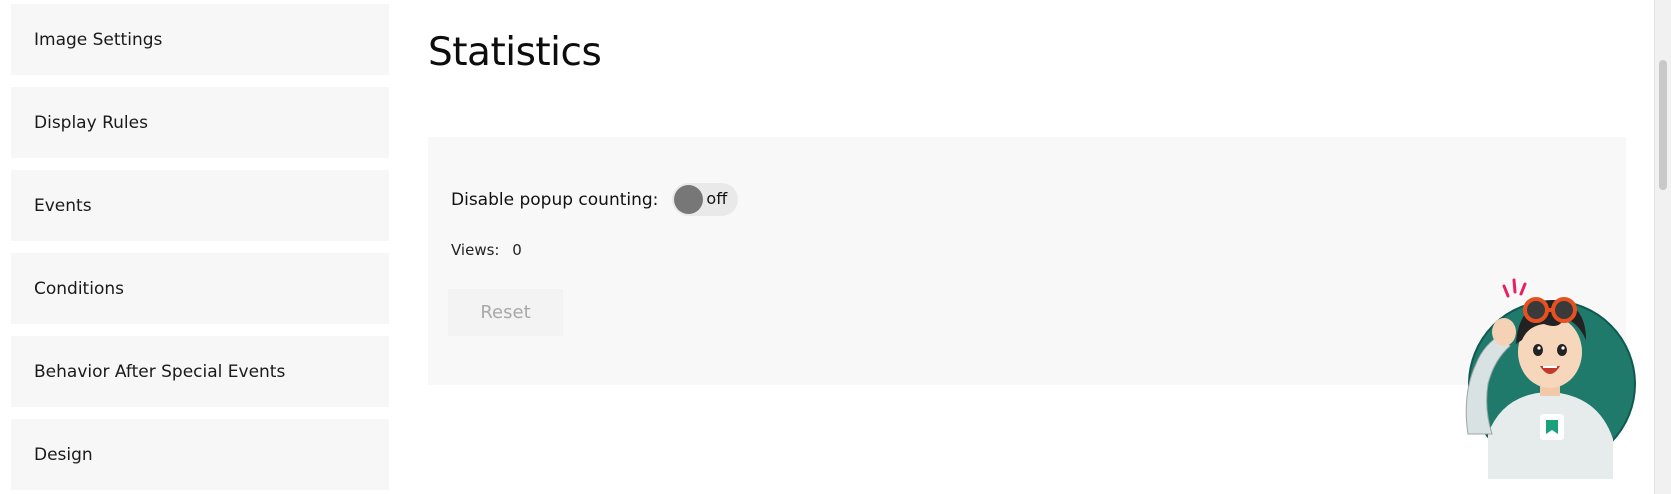 Image resolution: width=1671 pixels, height=494 pixels. Describe the element at coordinates (200, 288) in the screenshot. I see `sidebar-item-conditions: Conditions` at that location.